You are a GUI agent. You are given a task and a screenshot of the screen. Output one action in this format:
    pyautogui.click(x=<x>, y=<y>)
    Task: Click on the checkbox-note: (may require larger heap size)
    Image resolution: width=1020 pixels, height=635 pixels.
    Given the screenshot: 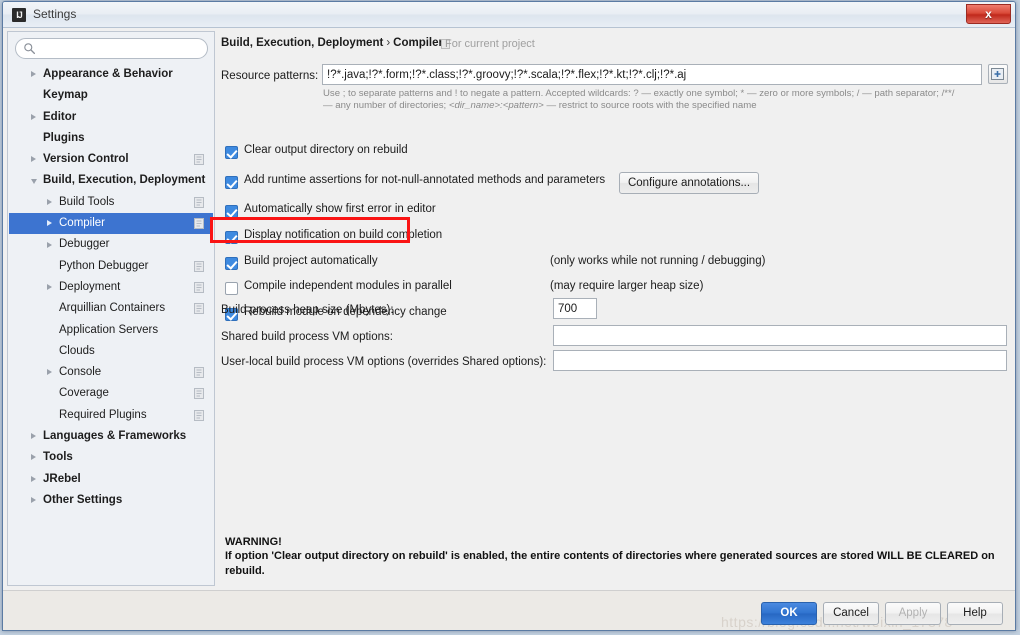 What is the action you would take?
    pyautogui.click(x=627, y=286)
    